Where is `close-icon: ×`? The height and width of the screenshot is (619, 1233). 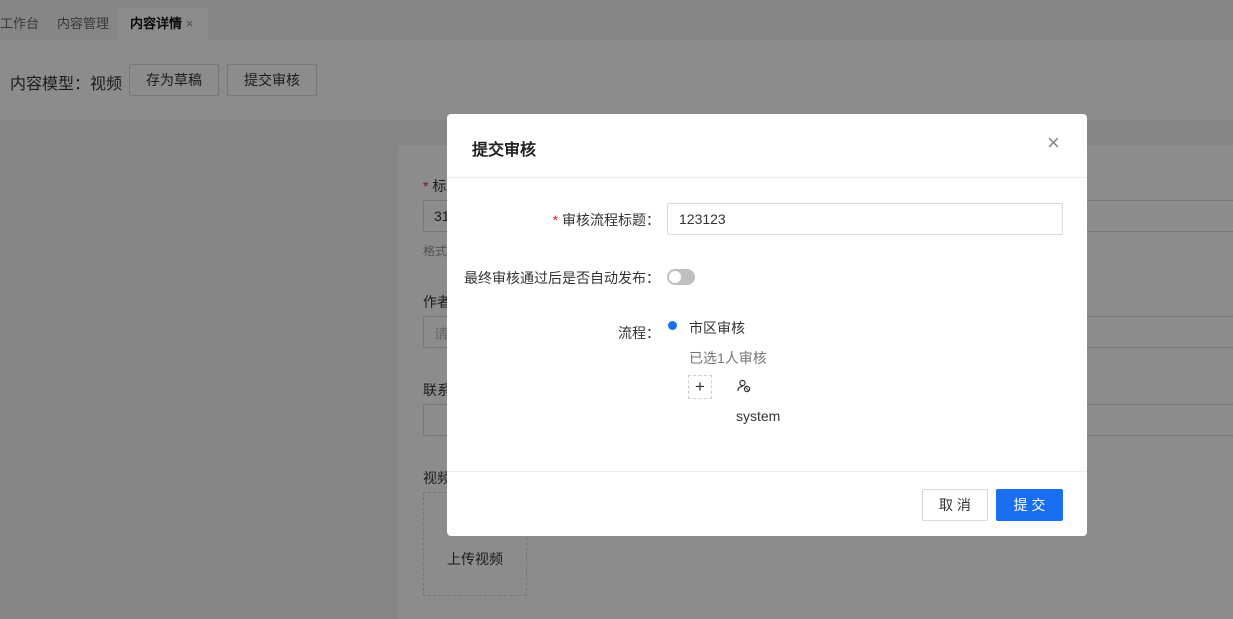 close-icon: × is located at coordinates (1053, 143).